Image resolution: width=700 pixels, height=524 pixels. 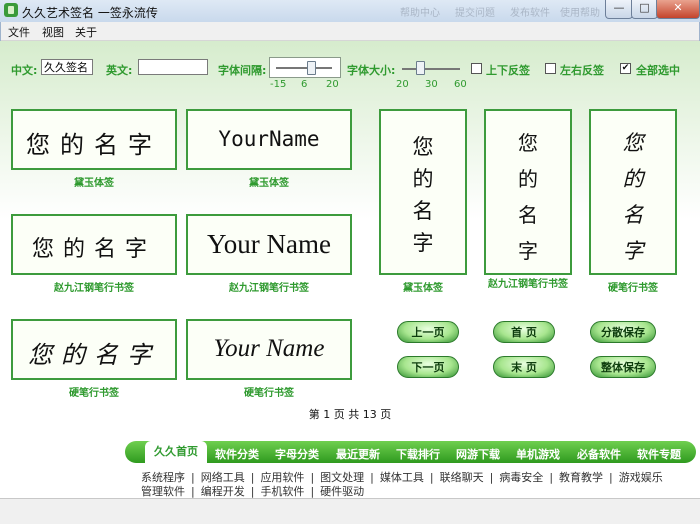 What do you see at coordinates (67, 67) in the screenshot?
I see `chinese-name-input` at bounding box center [67, 67].